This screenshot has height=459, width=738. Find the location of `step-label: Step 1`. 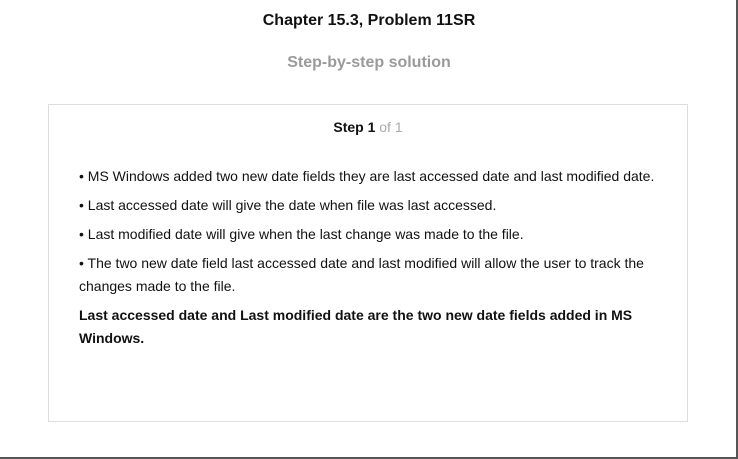

step-label: Step 1 is located at coordinates (354, 127).